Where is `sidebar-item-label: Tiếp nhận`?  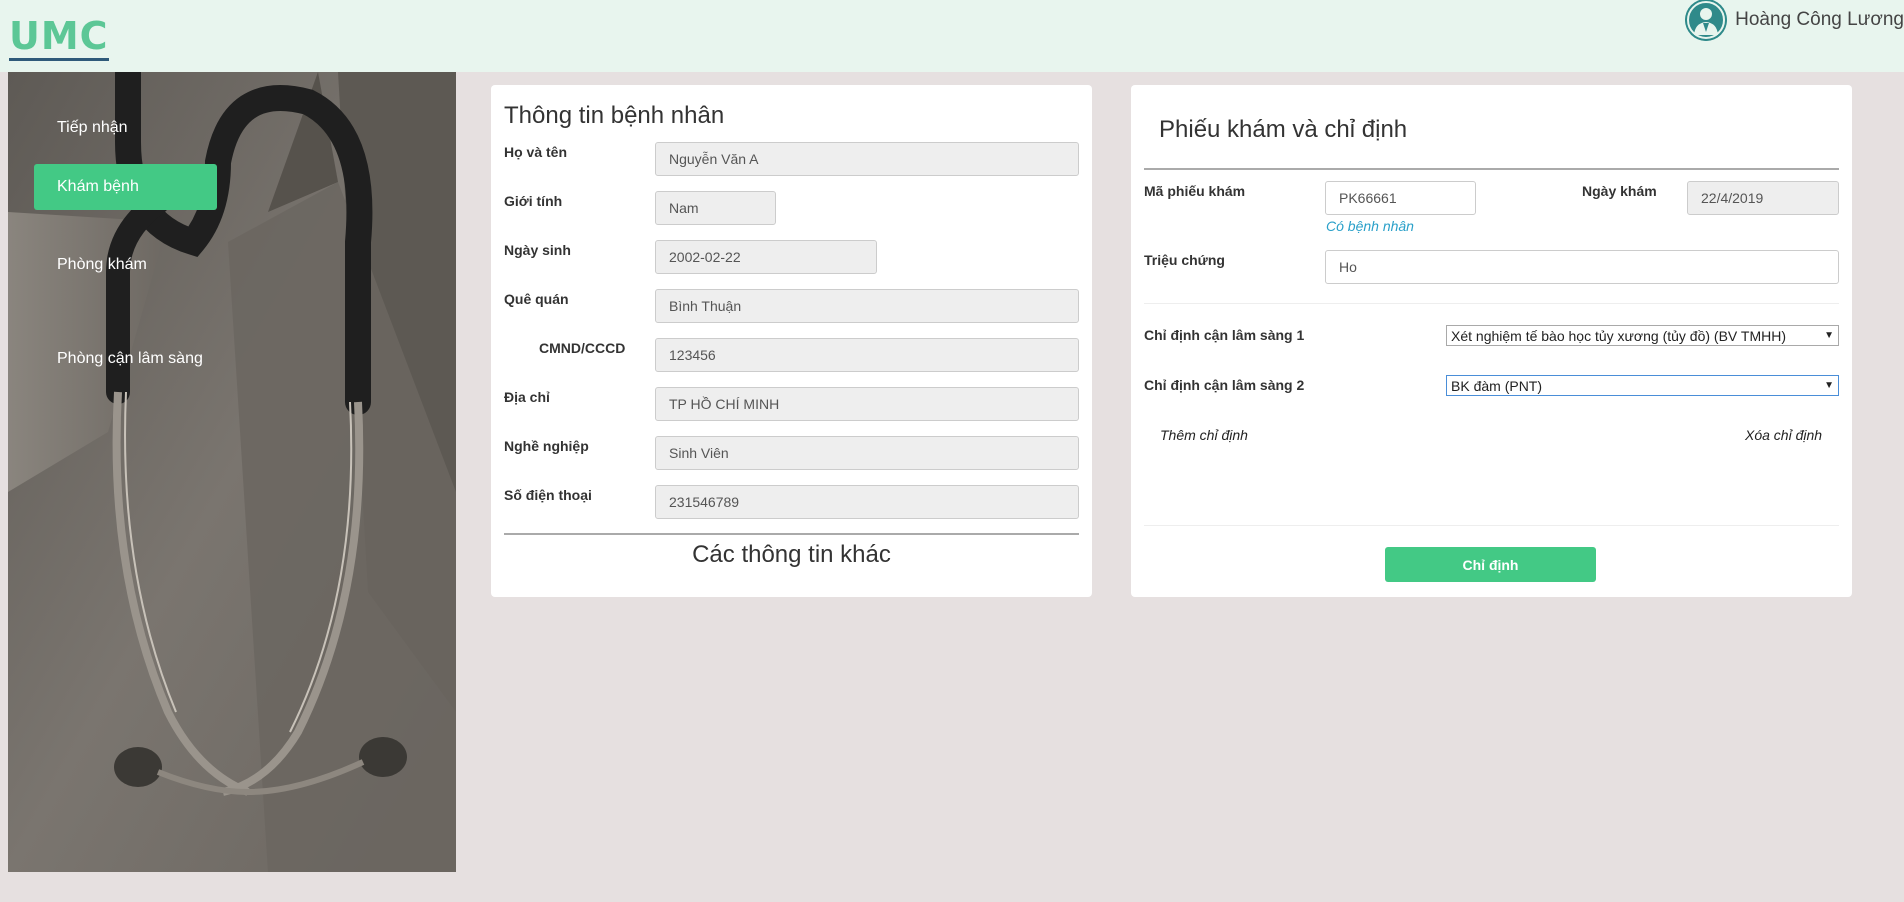 sidebar-item-label: Tiếp nhận is located at coordinates (92, 127).